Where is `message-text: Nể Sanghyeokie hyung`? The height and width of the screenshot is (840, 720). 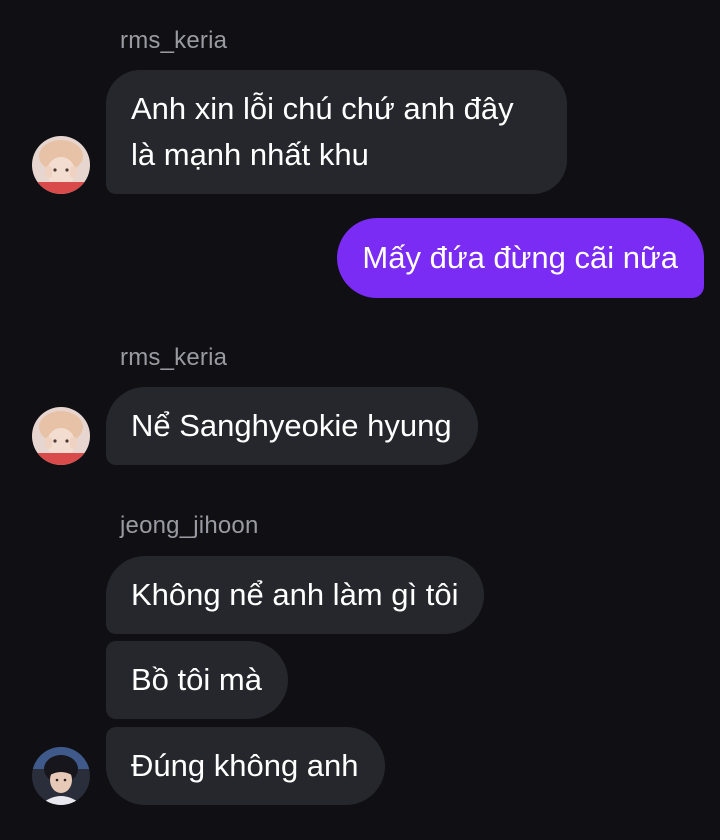 message-text: Nể Sanghyeokie hyung is located at coordinates (291, 425).